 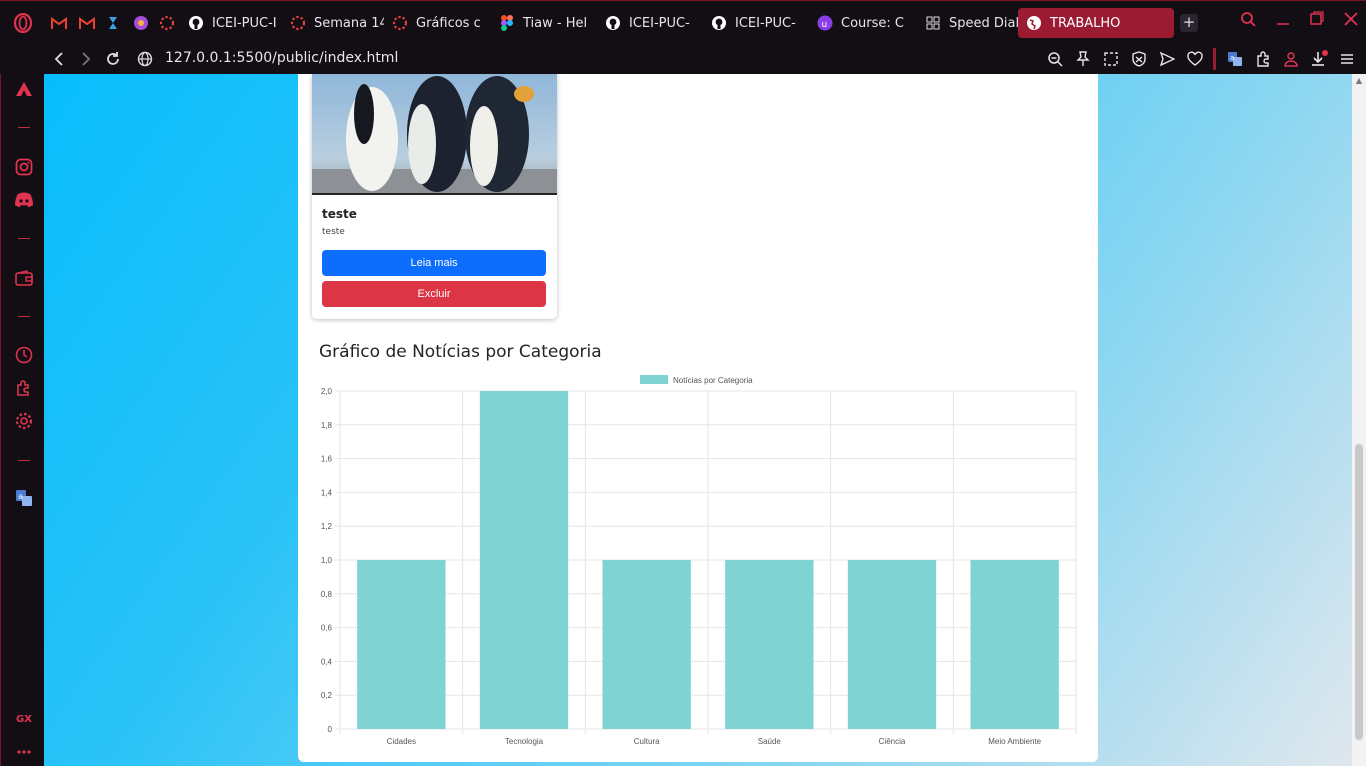 I want to click on tab-label: ICEI-PUC-I, so click(x=244, y=23).